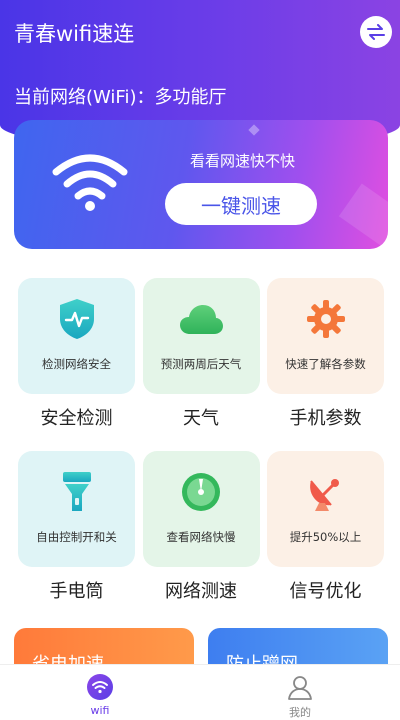 The image size is (400, 720). What do you see at coordinates (74, 34) in the screenshot?
I see `app-title: 青春wifi速连` at bounding box center [74, 34].